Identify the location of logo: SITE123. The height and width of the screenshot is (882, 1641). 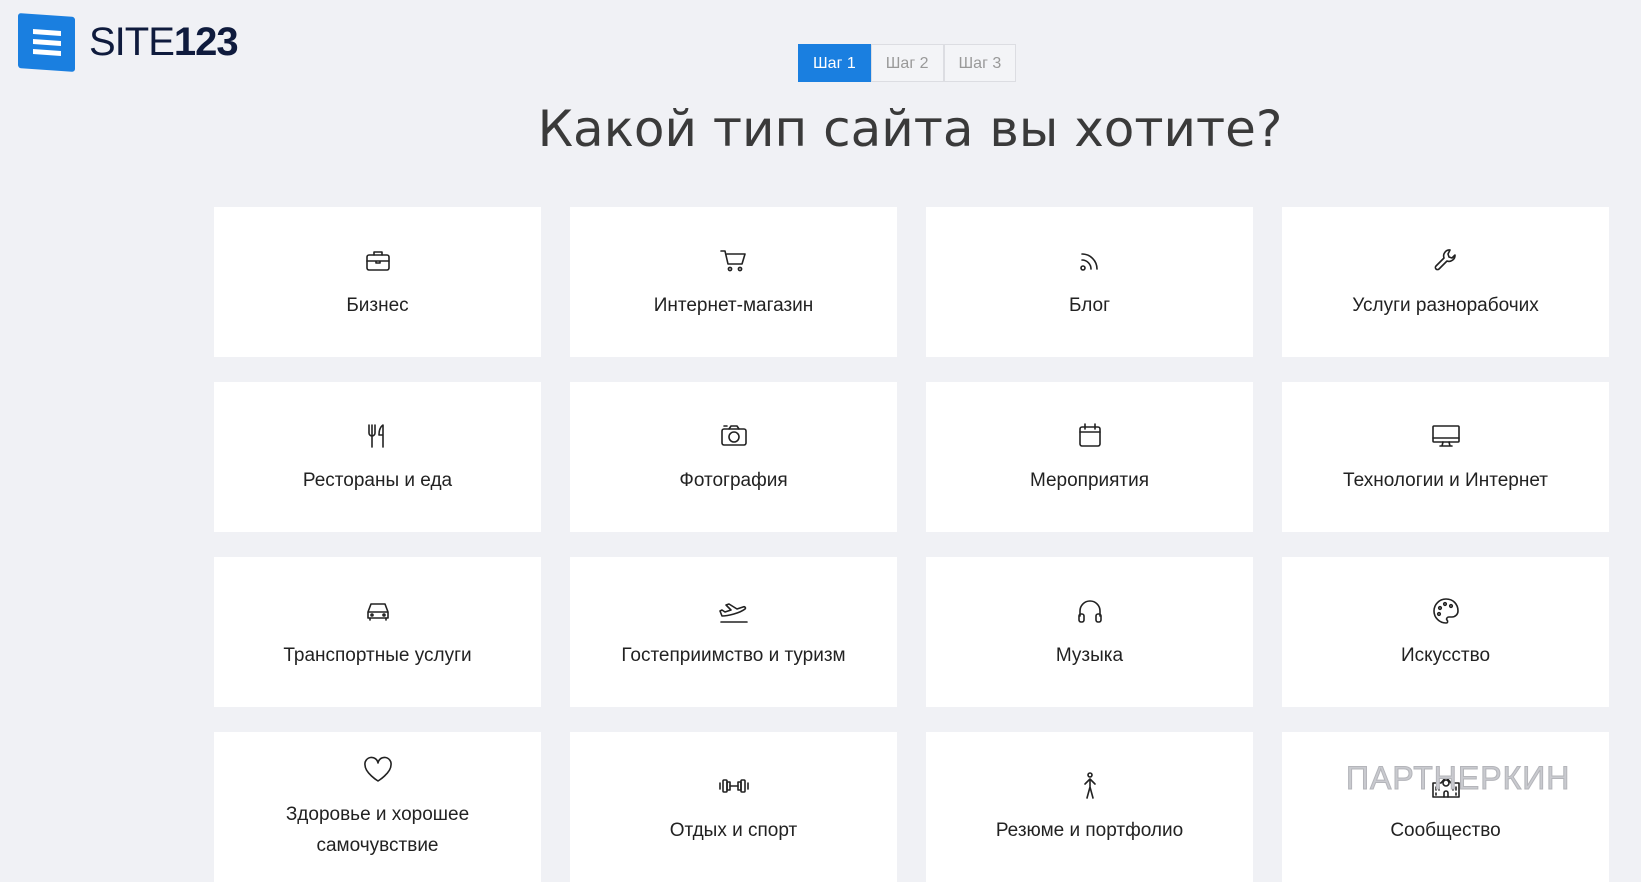
(128, 42).